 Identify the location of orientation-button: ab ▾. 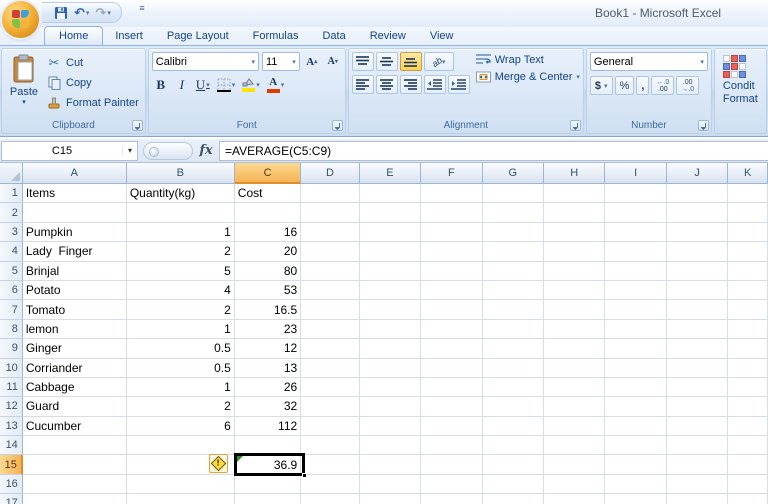
(438, 61).